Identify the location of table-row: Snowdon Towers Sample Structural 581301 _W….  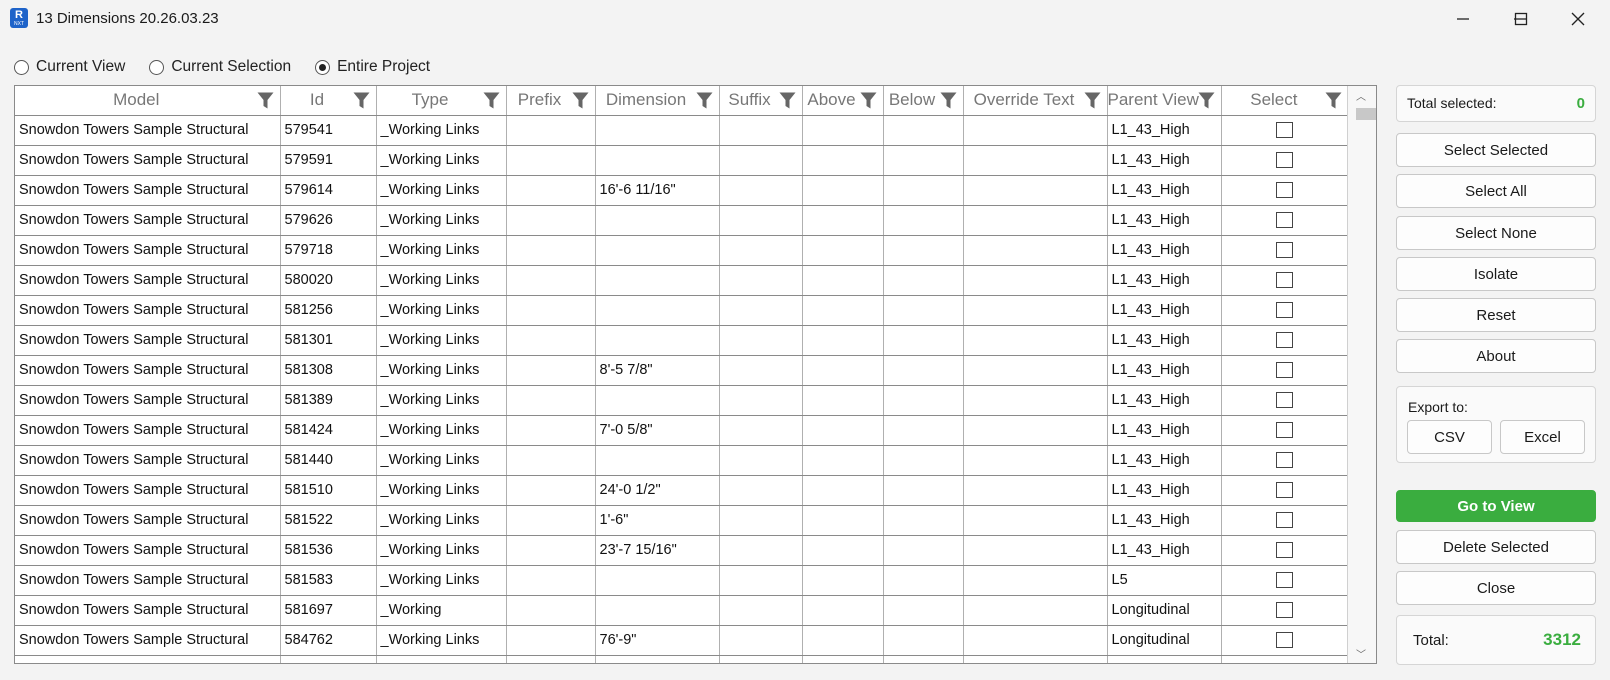
(682, 340).